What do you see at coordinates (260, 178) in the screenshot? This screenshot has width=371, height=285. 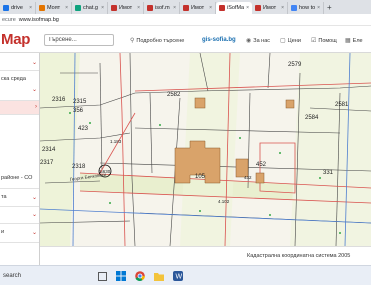 I see `building` at bounding box center [260, 178].